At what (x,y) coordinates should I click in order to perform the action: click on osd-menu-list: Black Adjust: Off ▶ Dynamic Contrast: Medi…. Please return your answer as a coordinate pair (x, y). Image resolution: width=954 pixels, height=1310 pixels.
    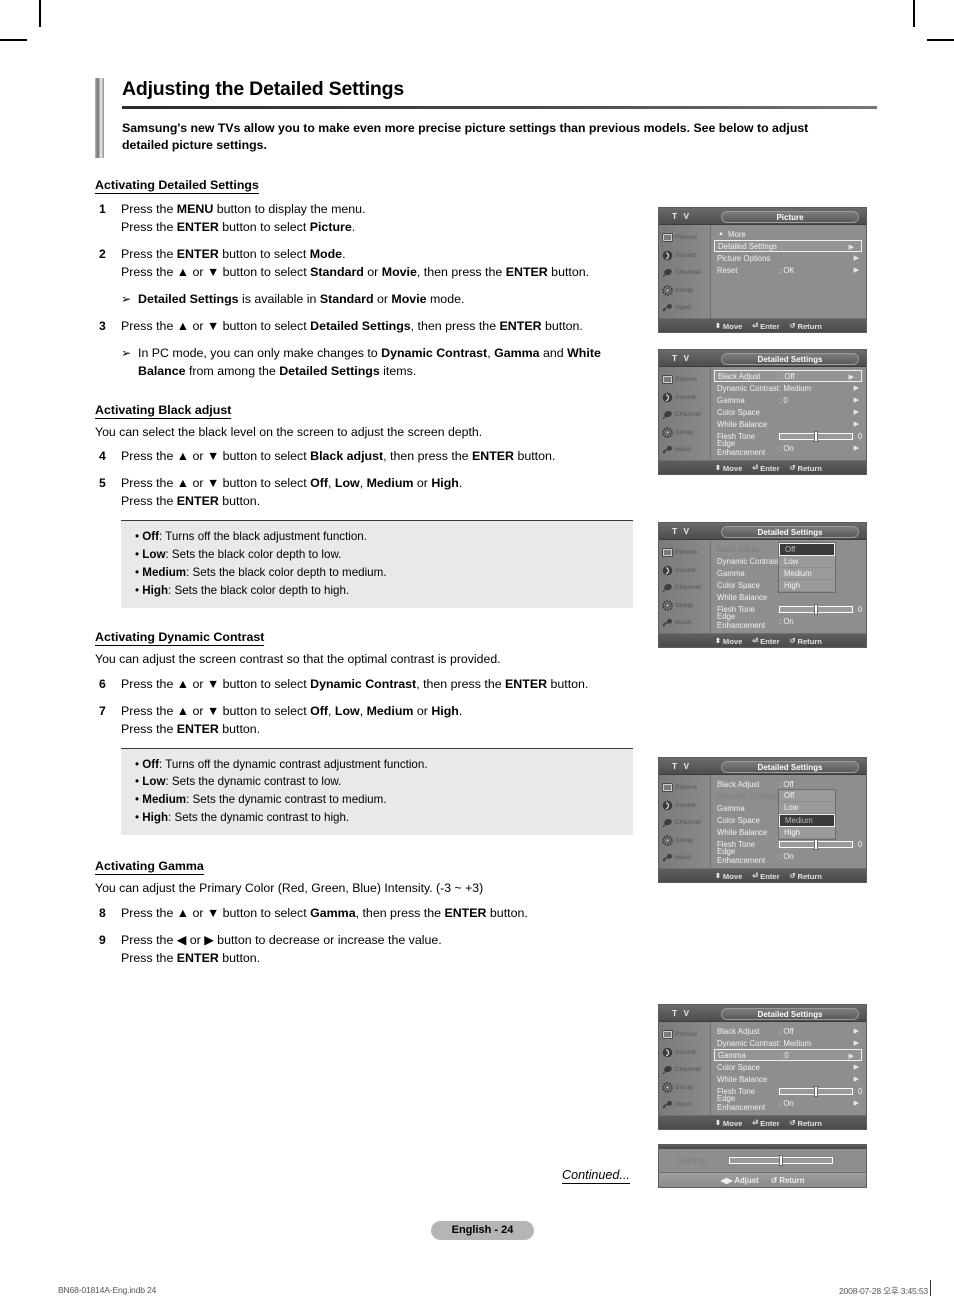
    Looking at the image, I should click on (788, 1068).